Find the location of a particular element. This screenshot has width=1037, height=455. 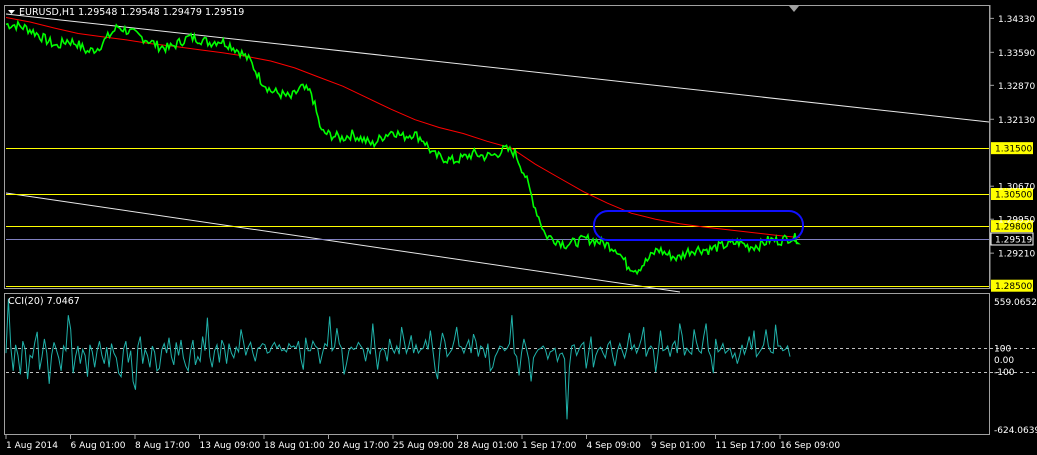

highlight-ellipse is located at coordinates (698, 225).